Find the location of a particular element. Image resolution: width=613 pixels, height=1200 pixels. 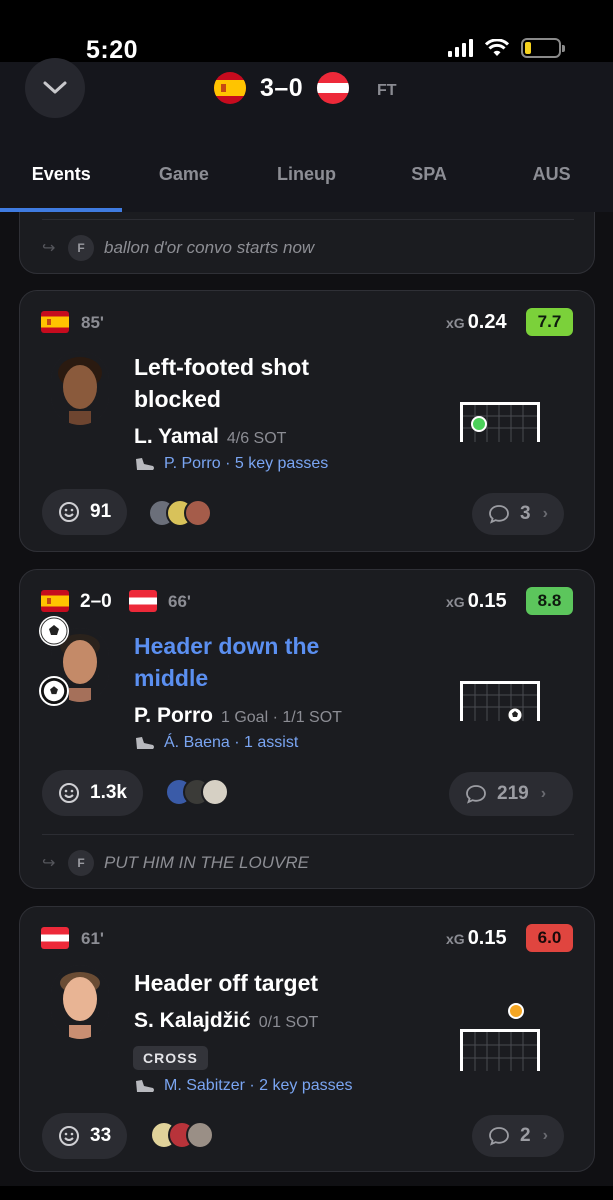

comments-button: 3 › is located at coordinates (518, 514).